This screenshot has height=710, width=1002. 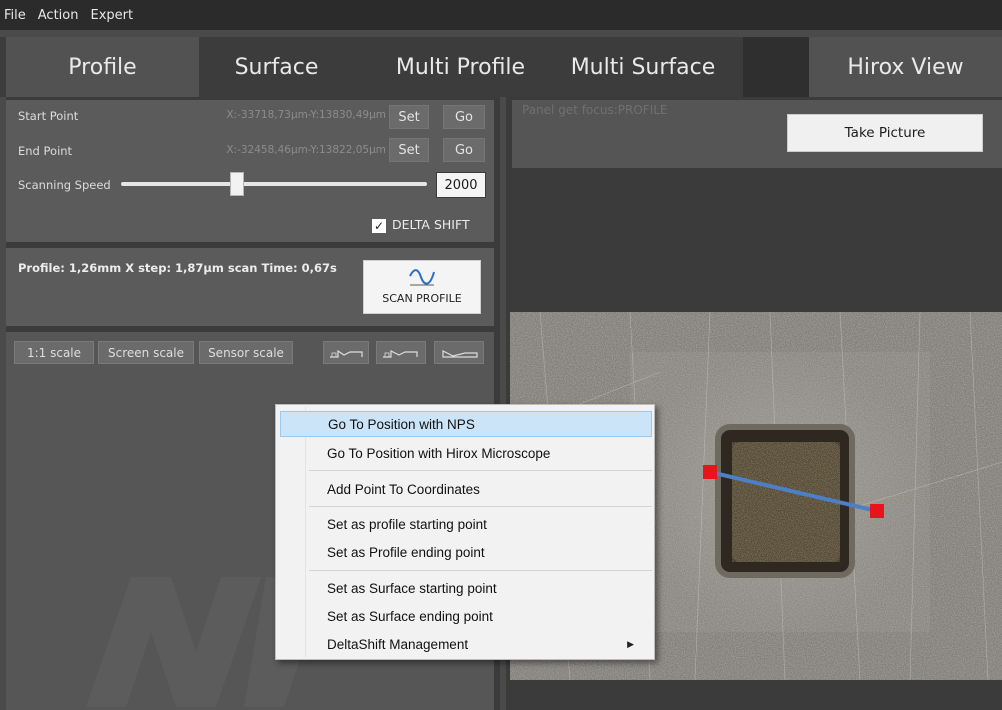 What do you see at coordinates (466, 489) in the screenshot?
I see `menu-item-add-point: Add Point To Coordinates` at bounding box center [466, 489].